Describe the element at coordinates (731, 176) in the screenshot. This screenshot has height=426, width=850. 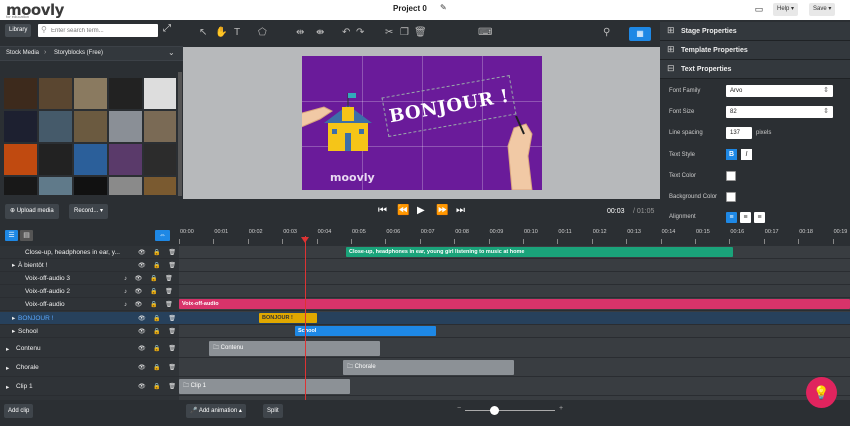
I see `text-color-swatch` at that location.